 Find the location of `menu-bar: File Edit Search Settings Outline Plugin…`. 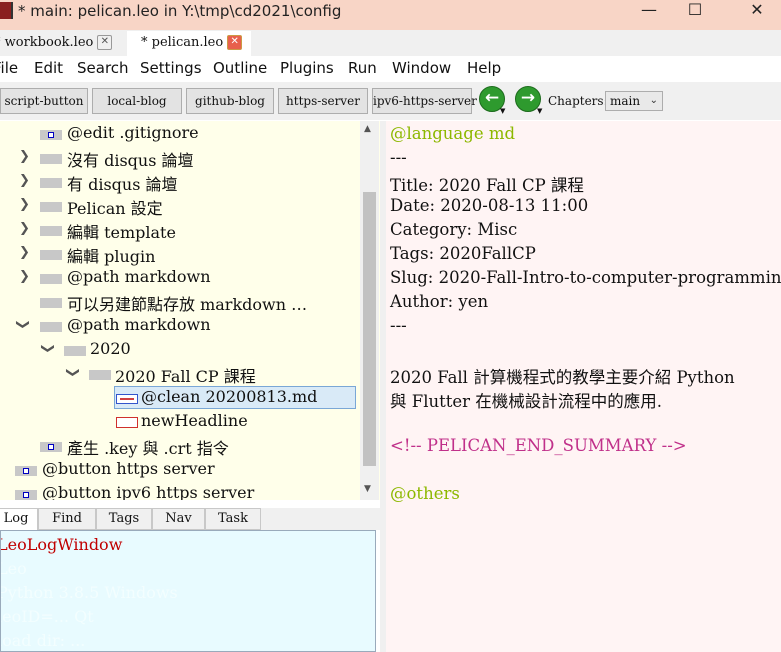

menu-bar: File Edit Search Settings Outline Plugin… is located at coordinates (390, 69).